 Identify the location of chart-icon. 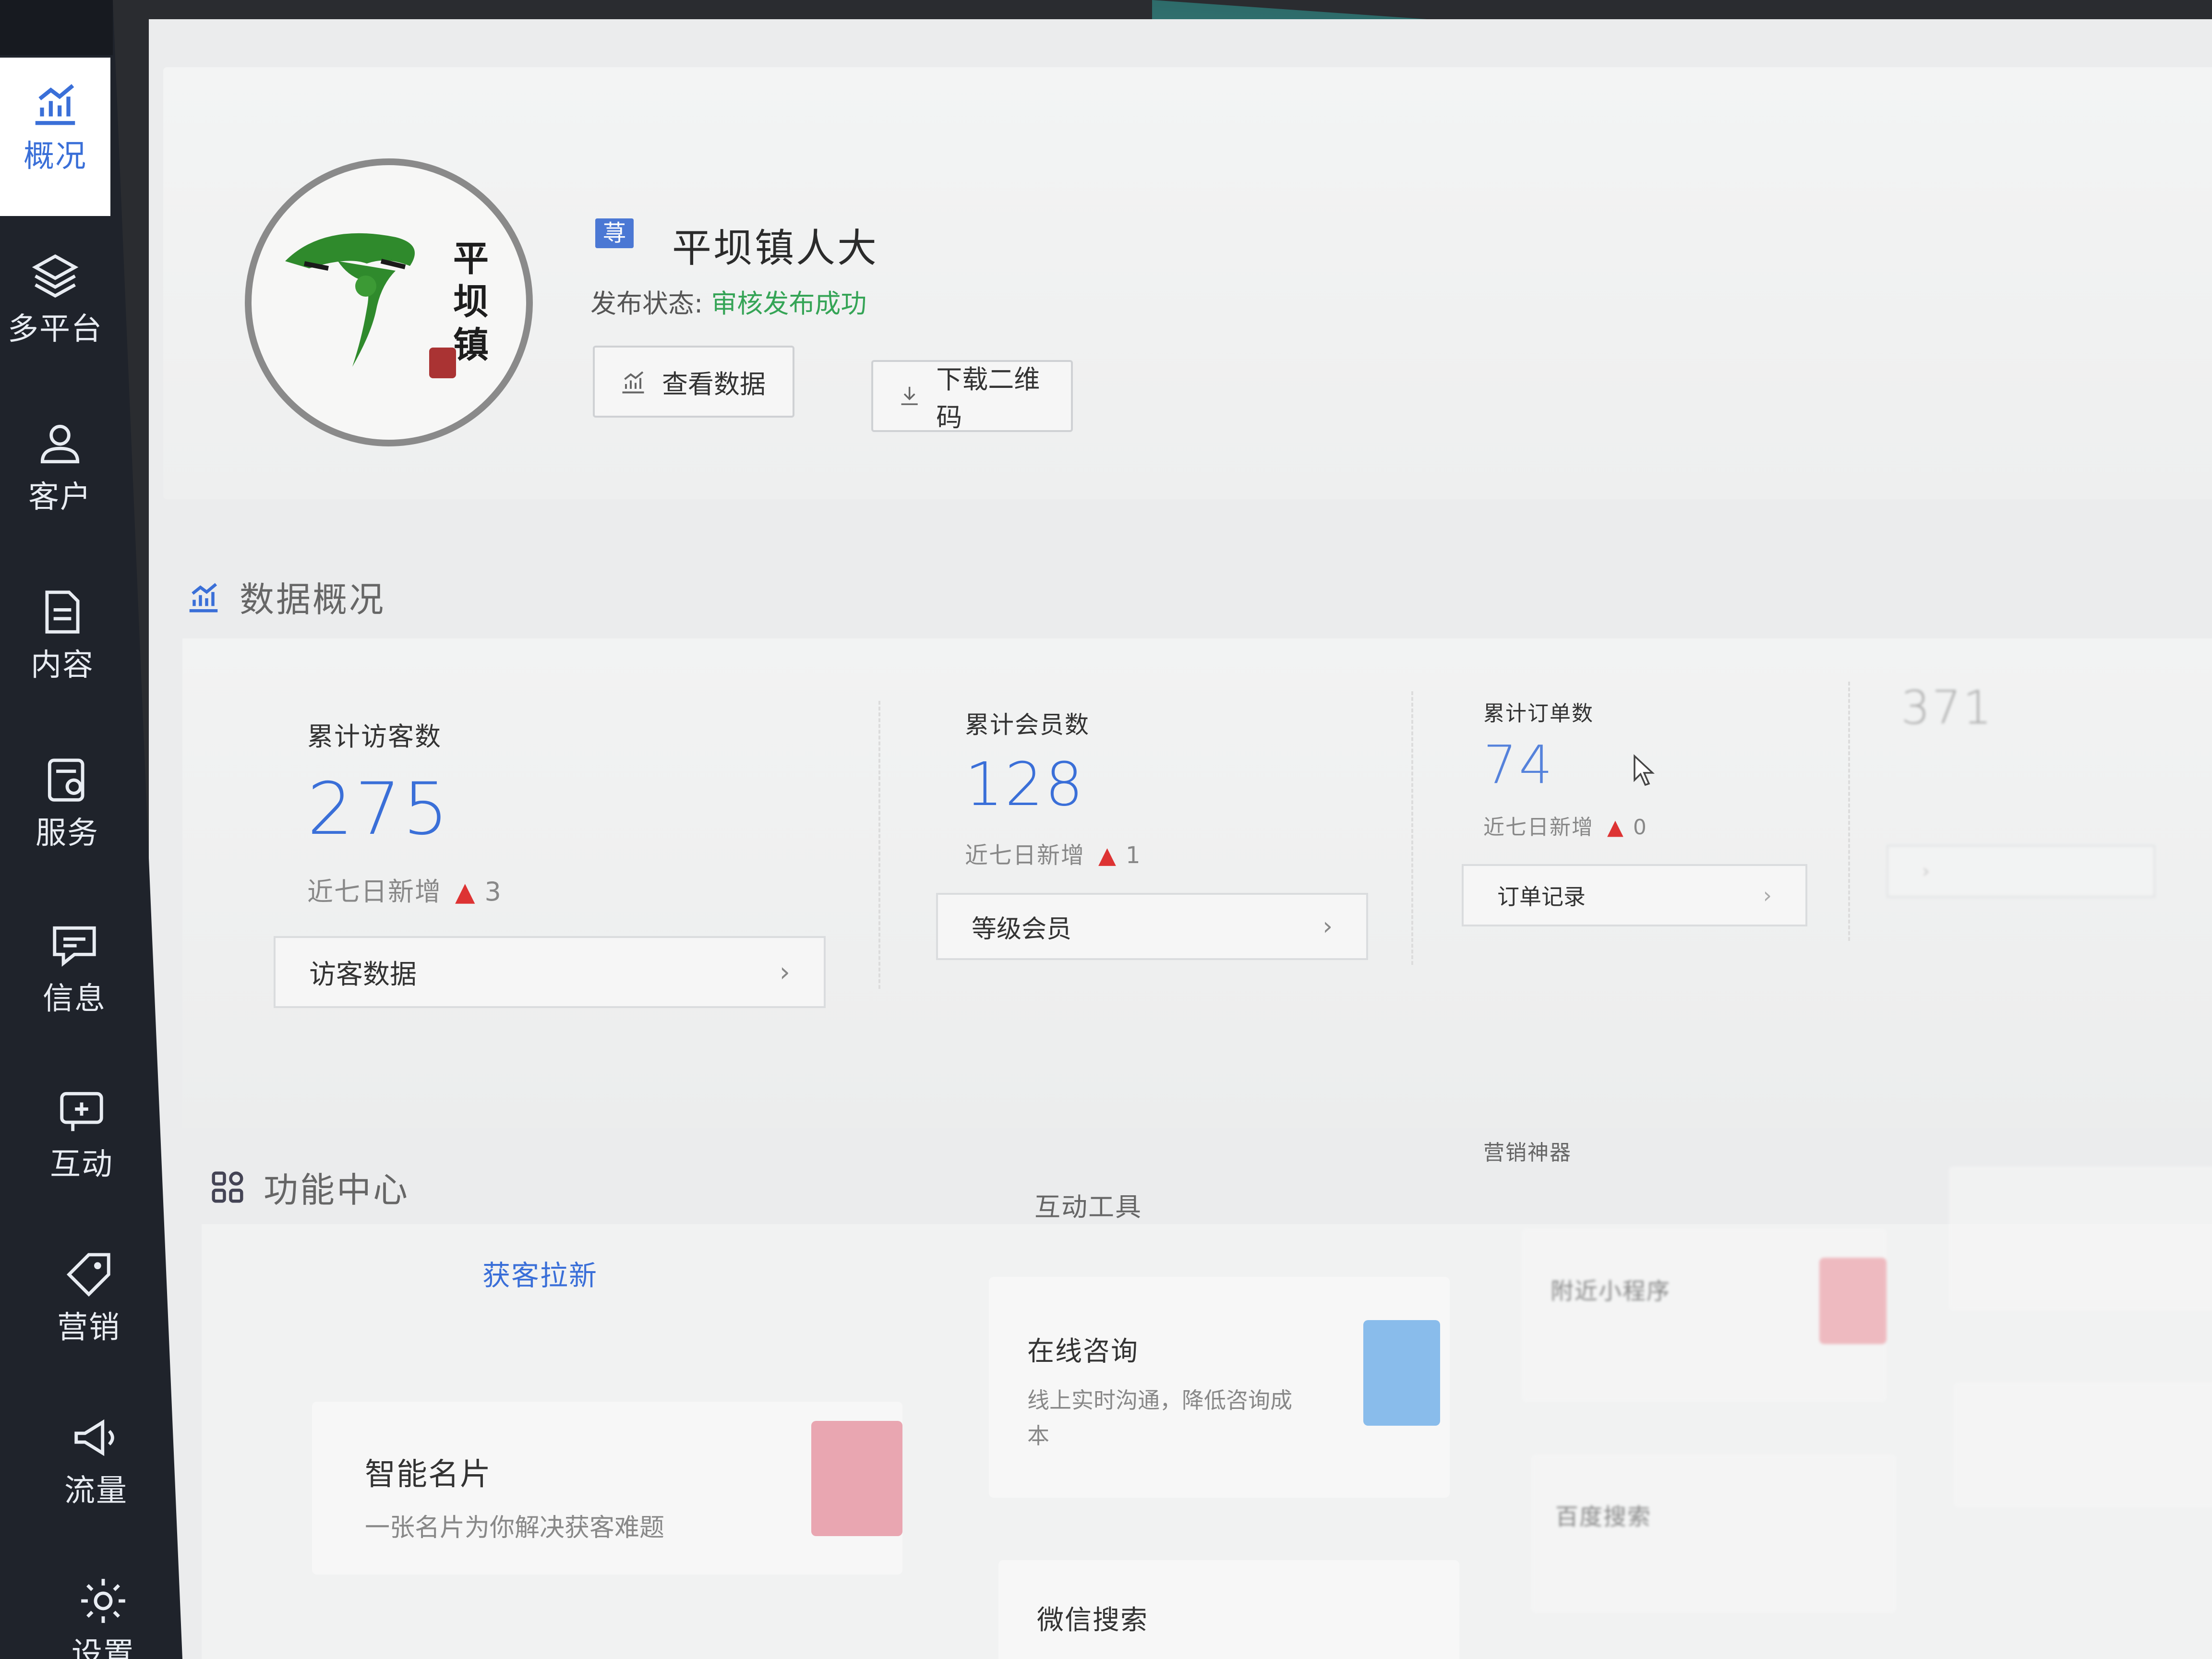
(633, 383).